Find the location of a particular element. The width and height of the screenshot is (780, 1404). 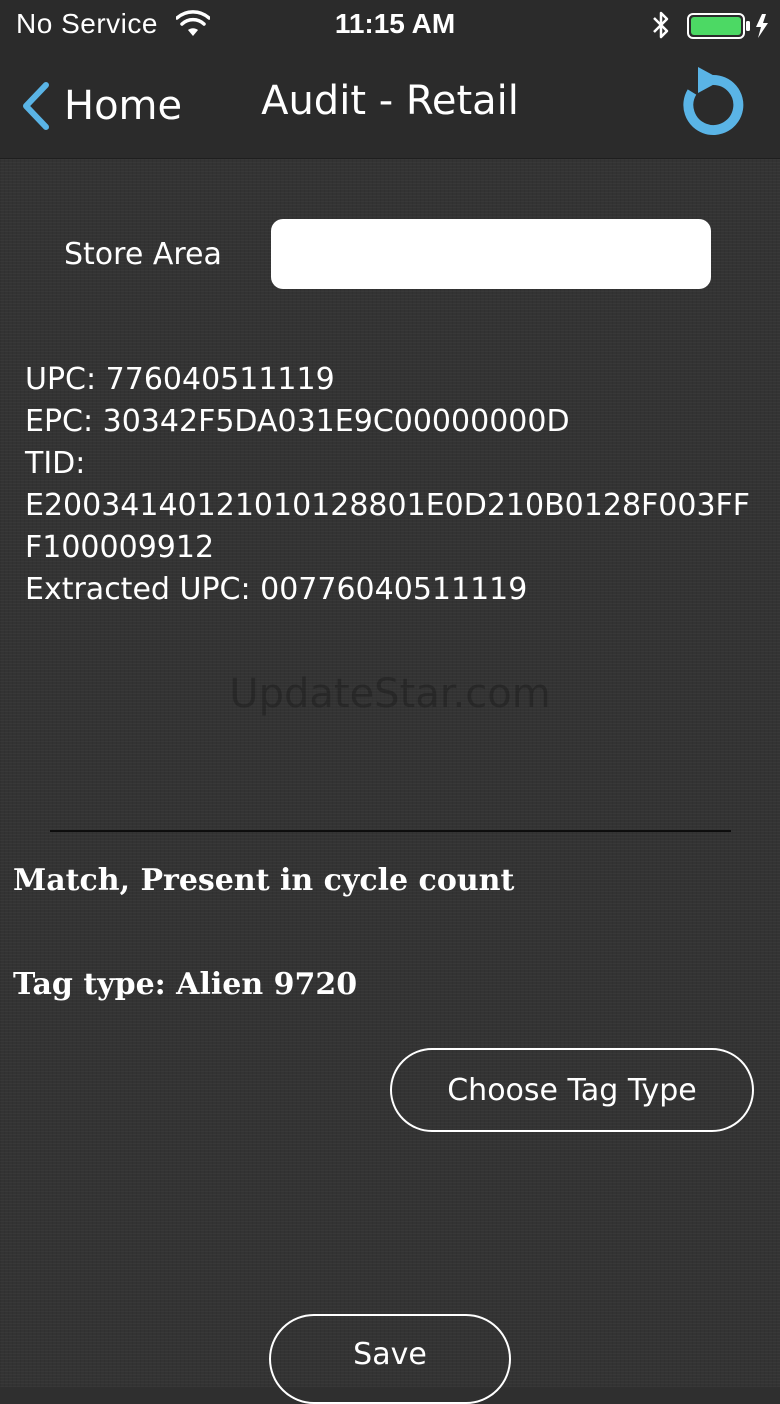

page-title: Audit - Retail is located at coordinates (390, 101).